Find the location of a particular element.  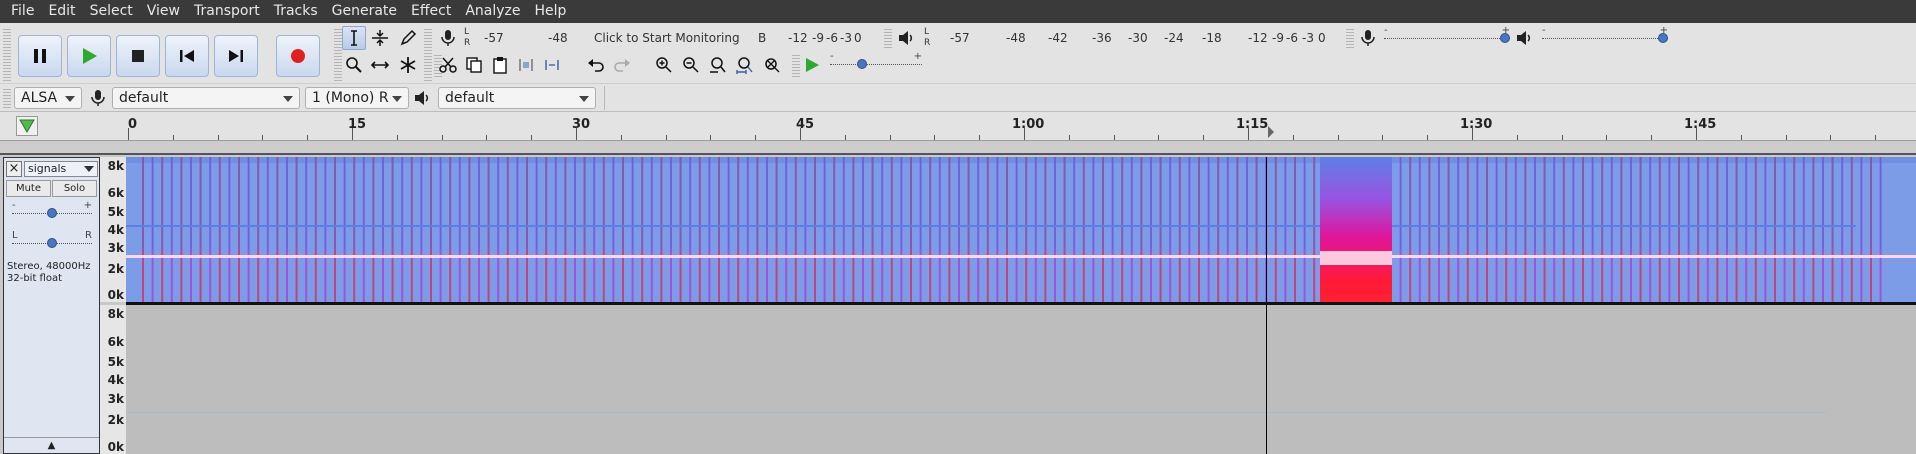

close-track-button: × is located at coordinates (14, 169).